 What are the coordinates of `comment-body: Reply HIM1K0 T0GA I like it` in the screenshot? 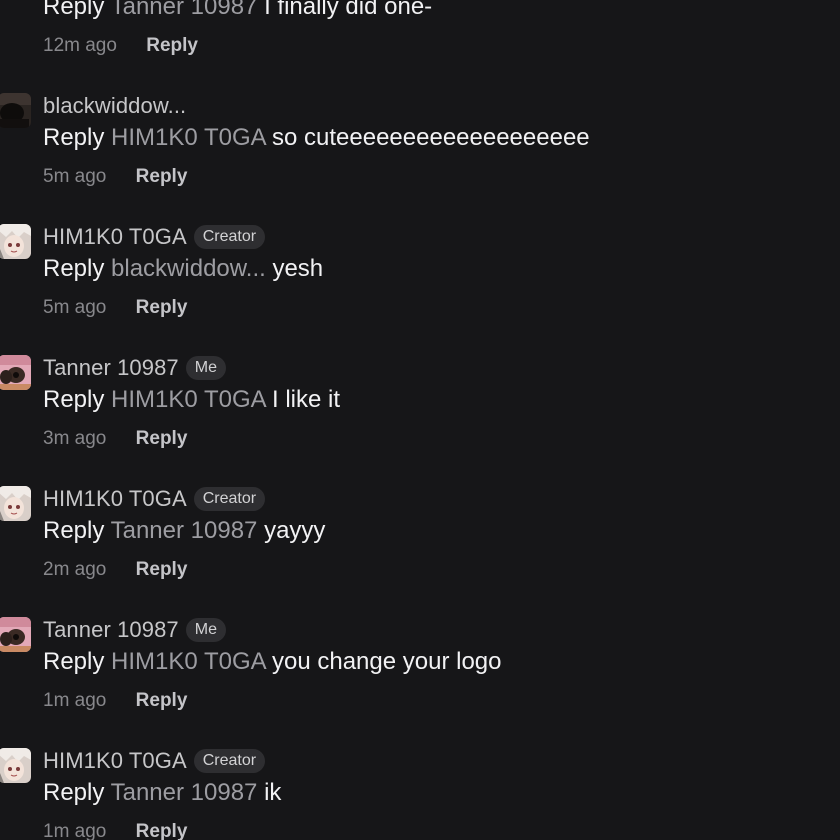 It's located at (191, 400).